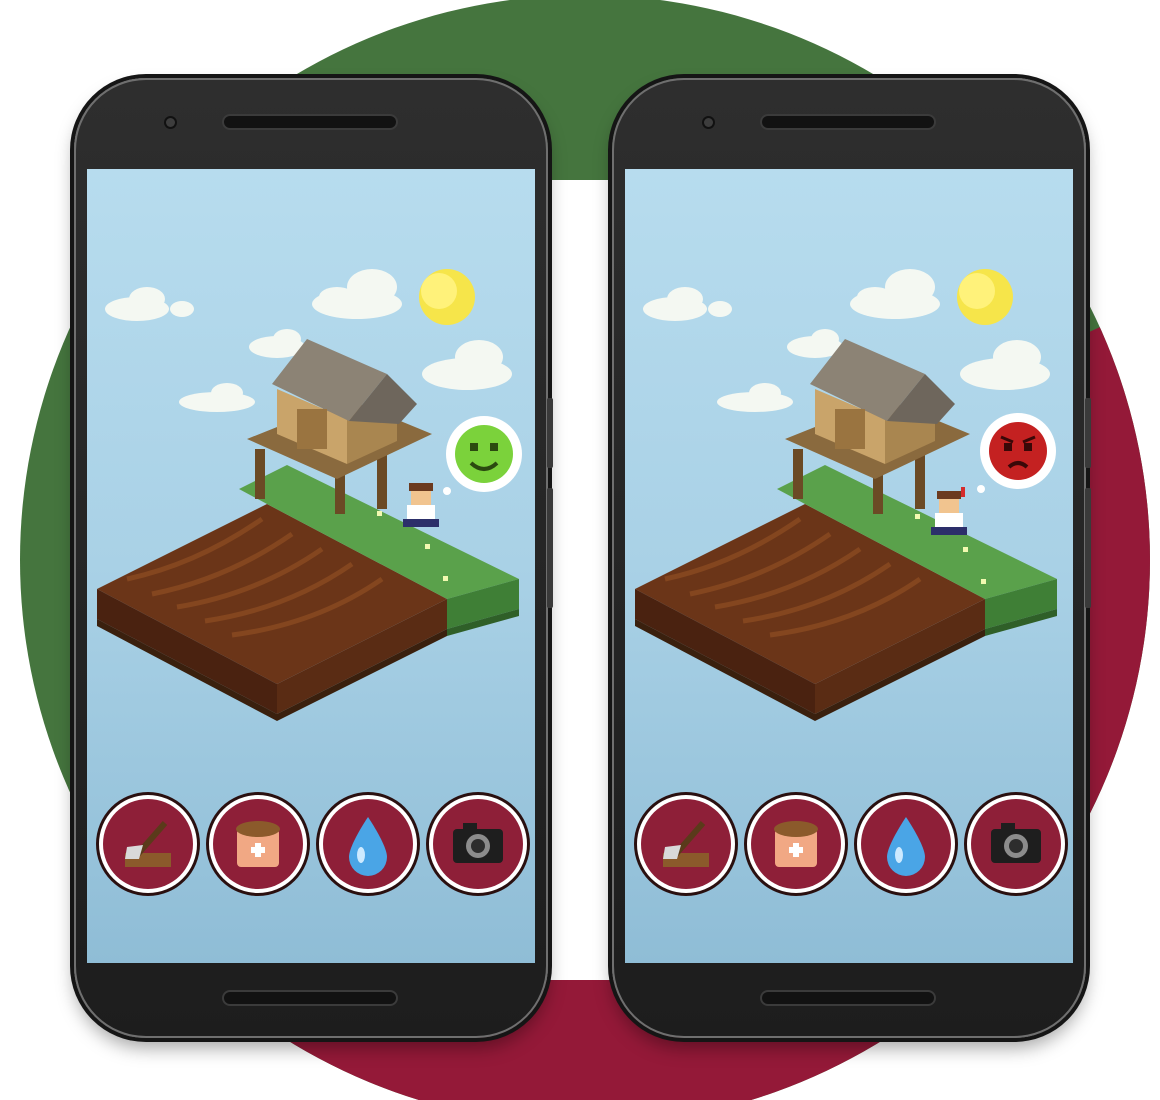 This screenshot has width=1160, height=1100. What do you see at coordinates (1018, 451) in the screenshot?
I see `angry-face-icon` at bounding box center [1018, 451].